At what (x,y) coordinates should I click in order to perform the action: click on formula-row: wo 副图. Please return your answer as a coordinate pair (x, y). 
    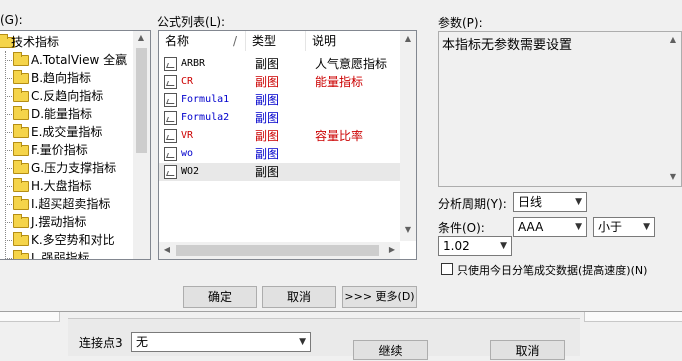
    Looking at the image, I should click on (280, 154).